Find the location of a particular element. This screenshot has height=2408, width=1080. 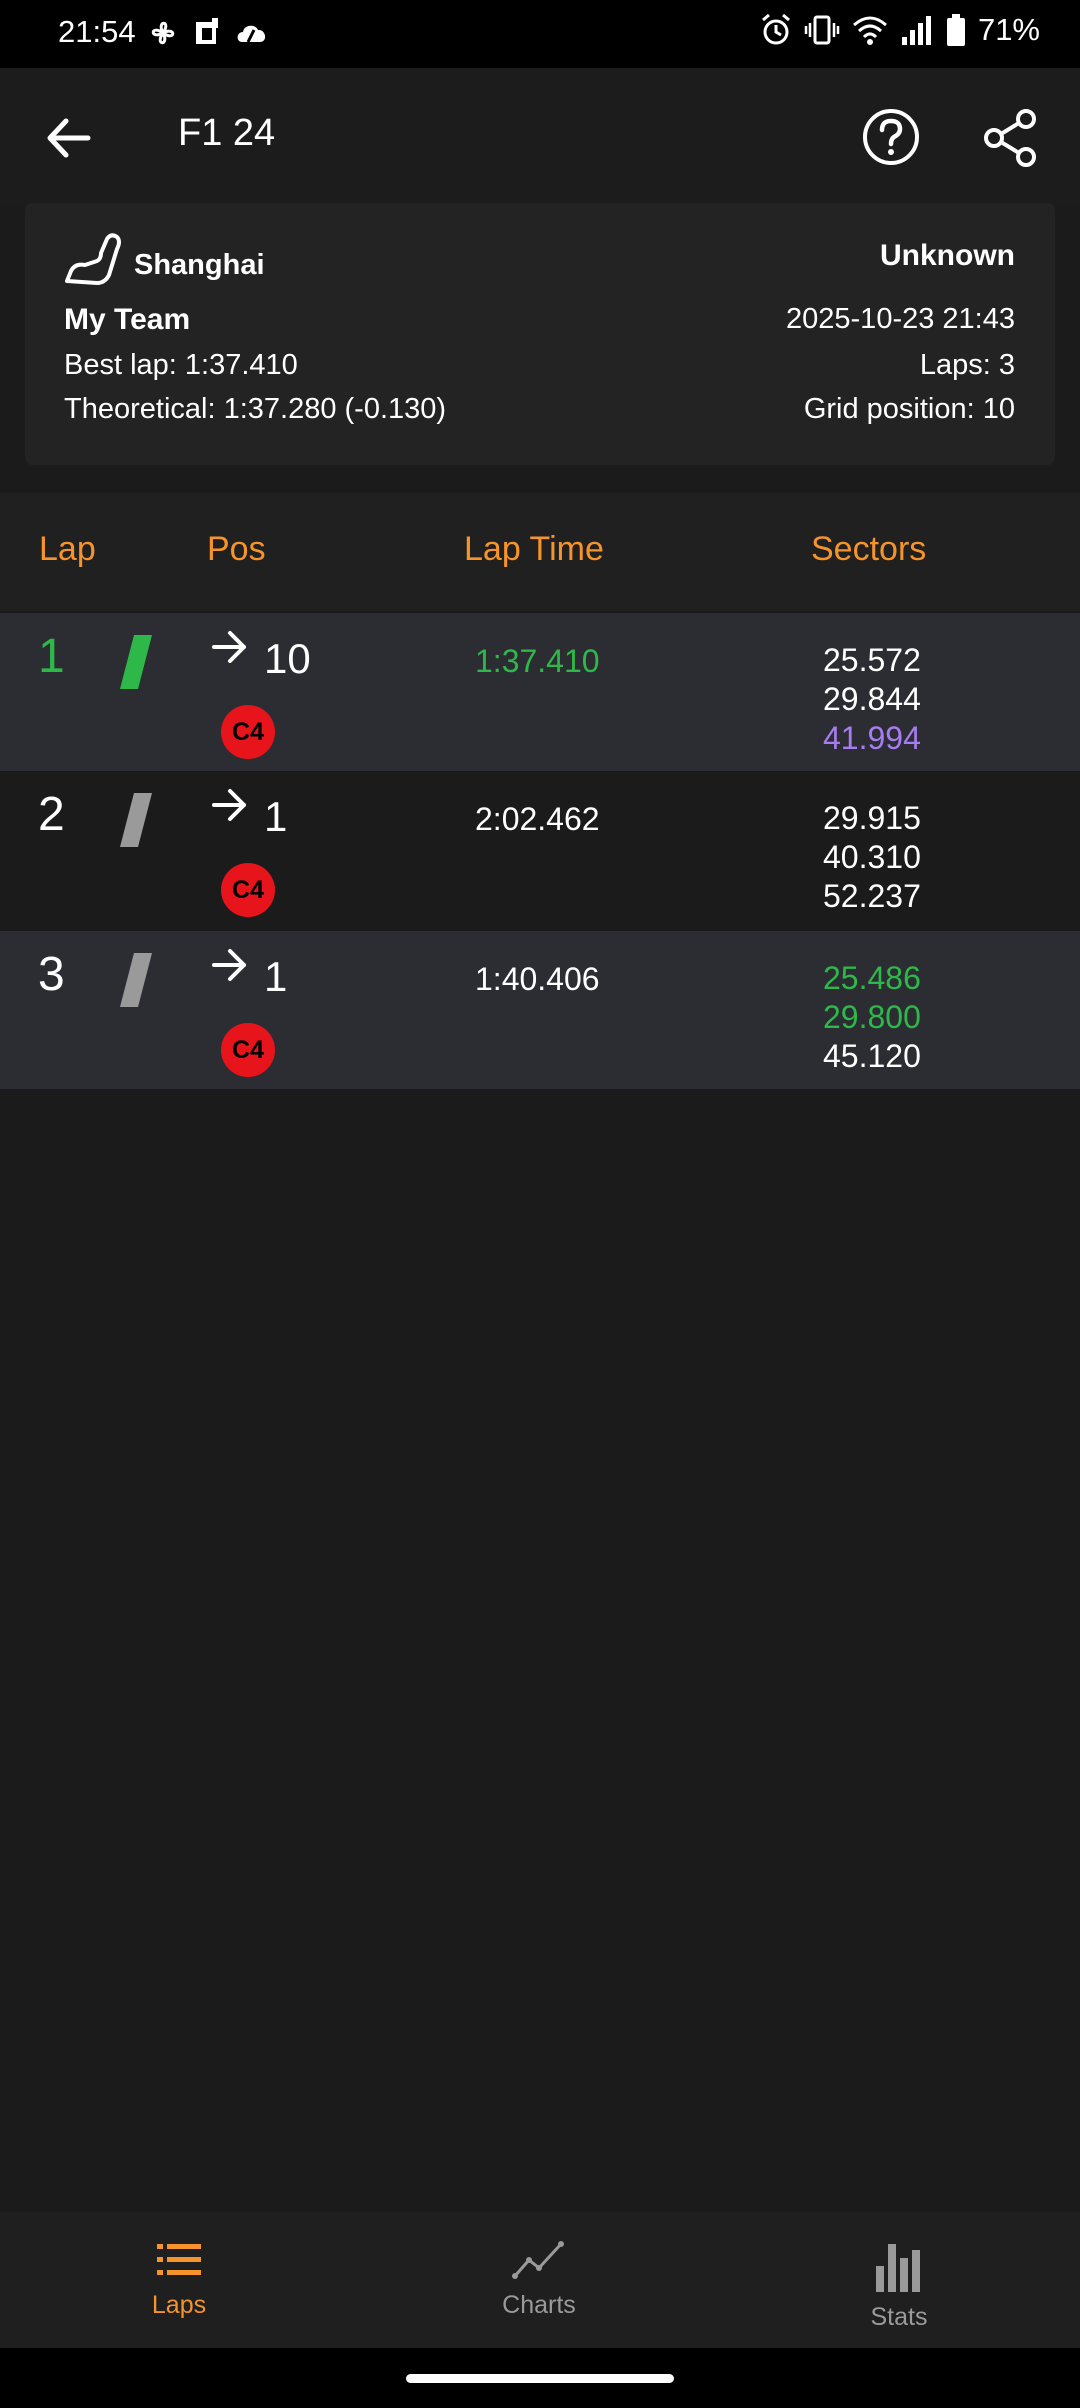

sector-1: 25.486 is located at coordinates (872, 978).